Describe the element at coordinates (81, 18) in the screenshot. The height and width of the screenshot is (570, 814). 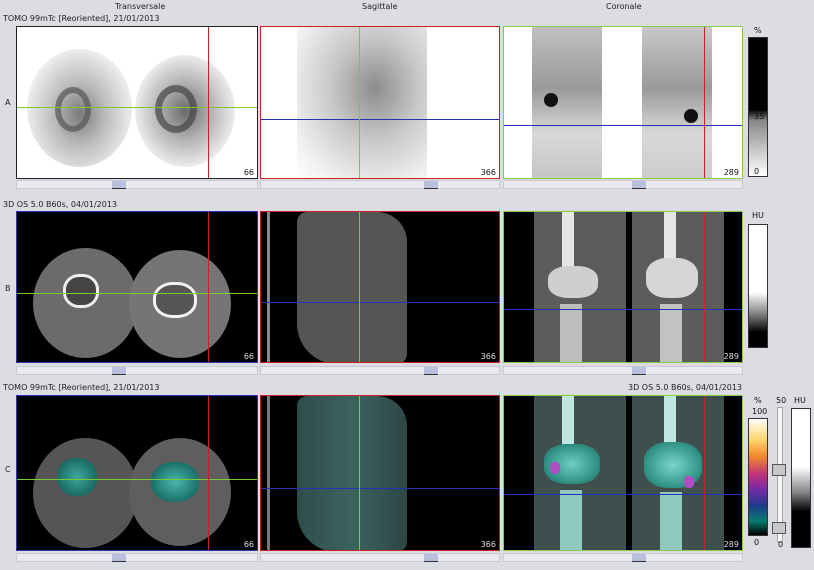
I see `row-a-title: TOMO 99mTc [Reoriented], 21/01/2013` at that location.